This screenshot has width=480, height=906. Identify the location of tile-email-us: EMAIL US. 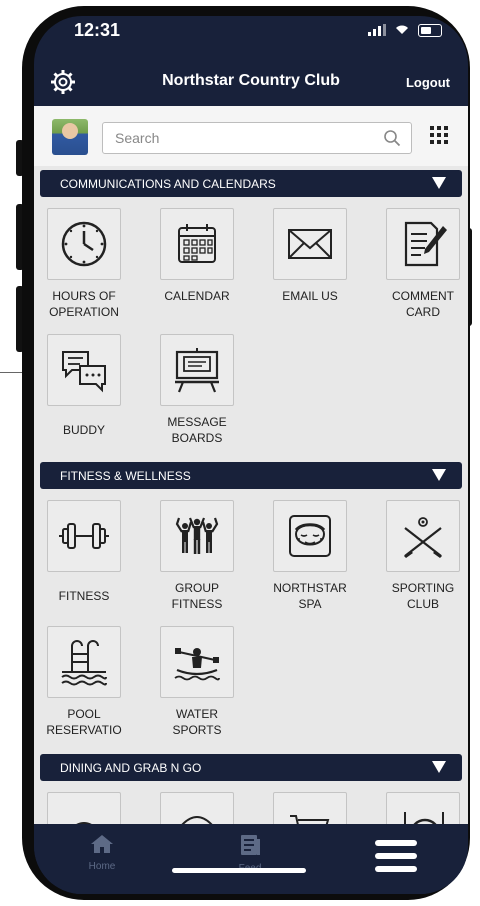
(310, 268).